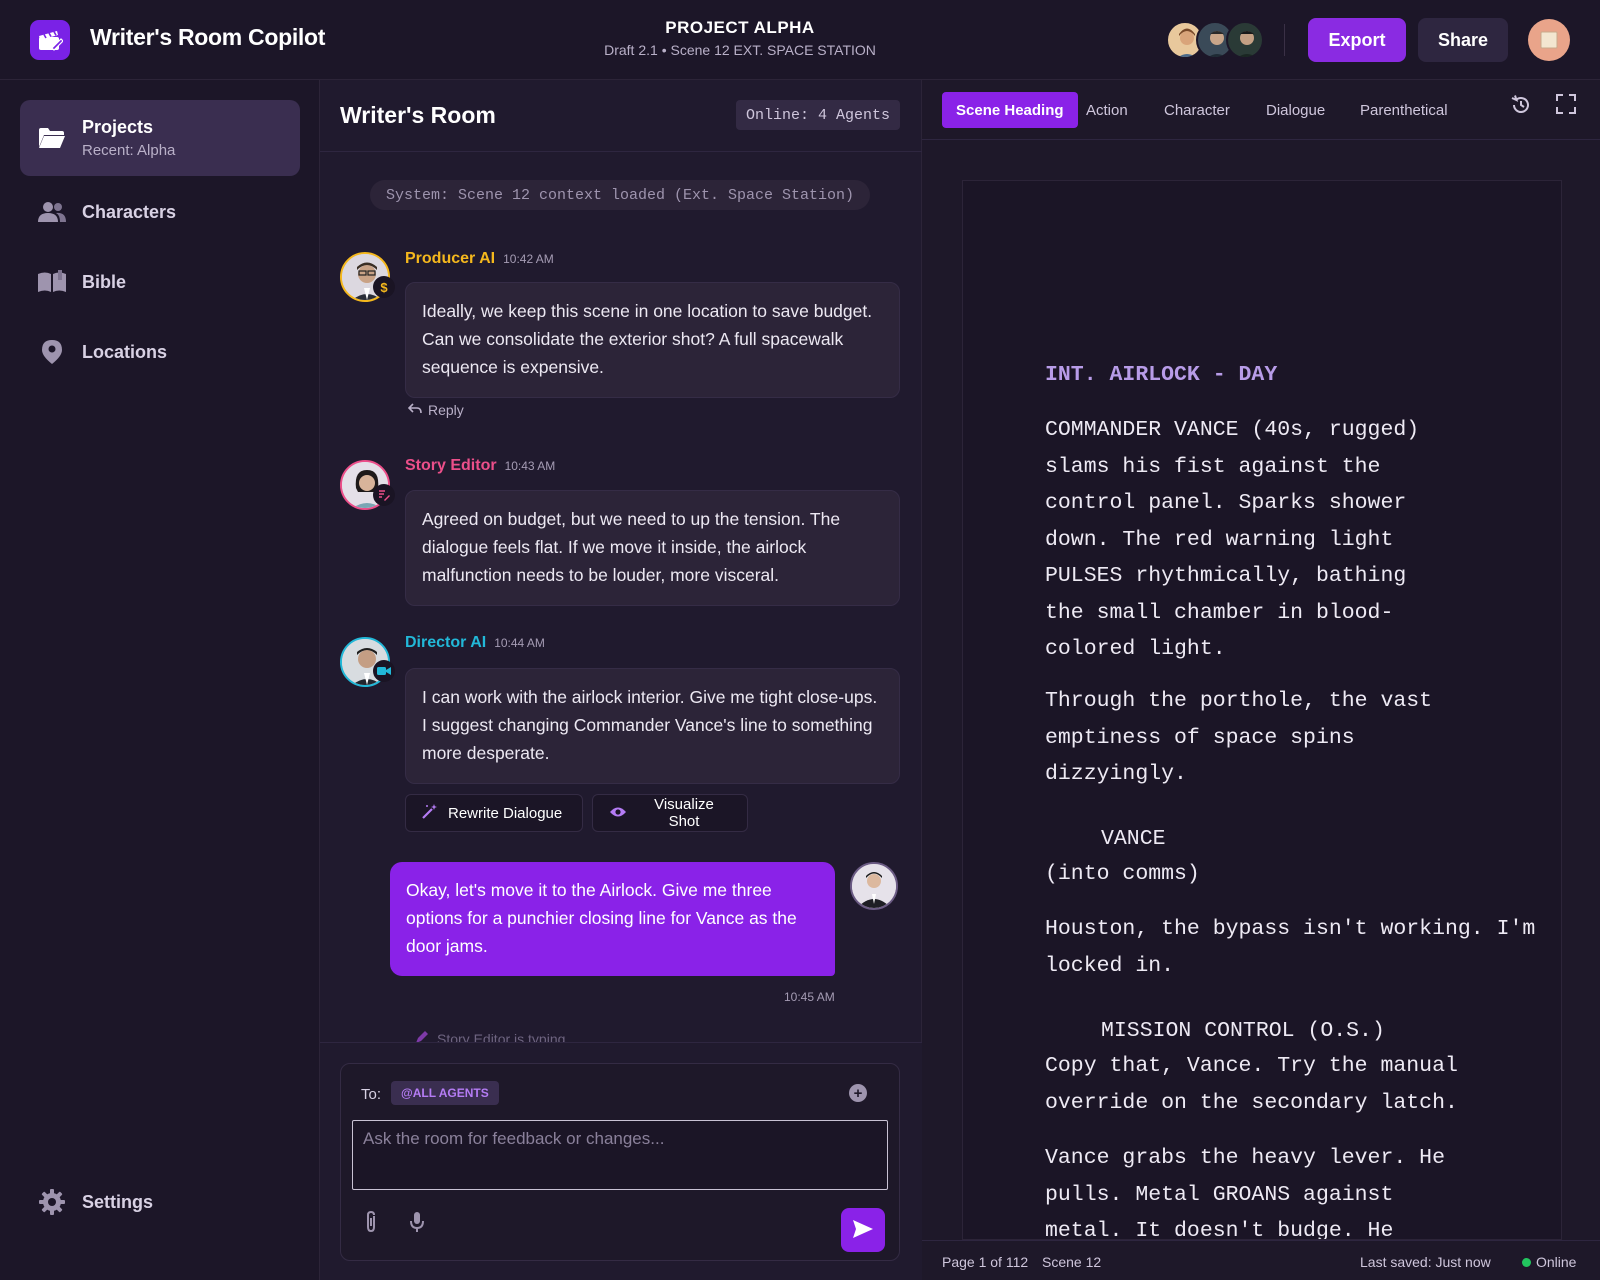 This screenshot has width=1600, height=1280. What do you see at coordinates (1245, 40) in the screenshot?
I see `collaborator-avatar` at bounding box center [1245, 40].